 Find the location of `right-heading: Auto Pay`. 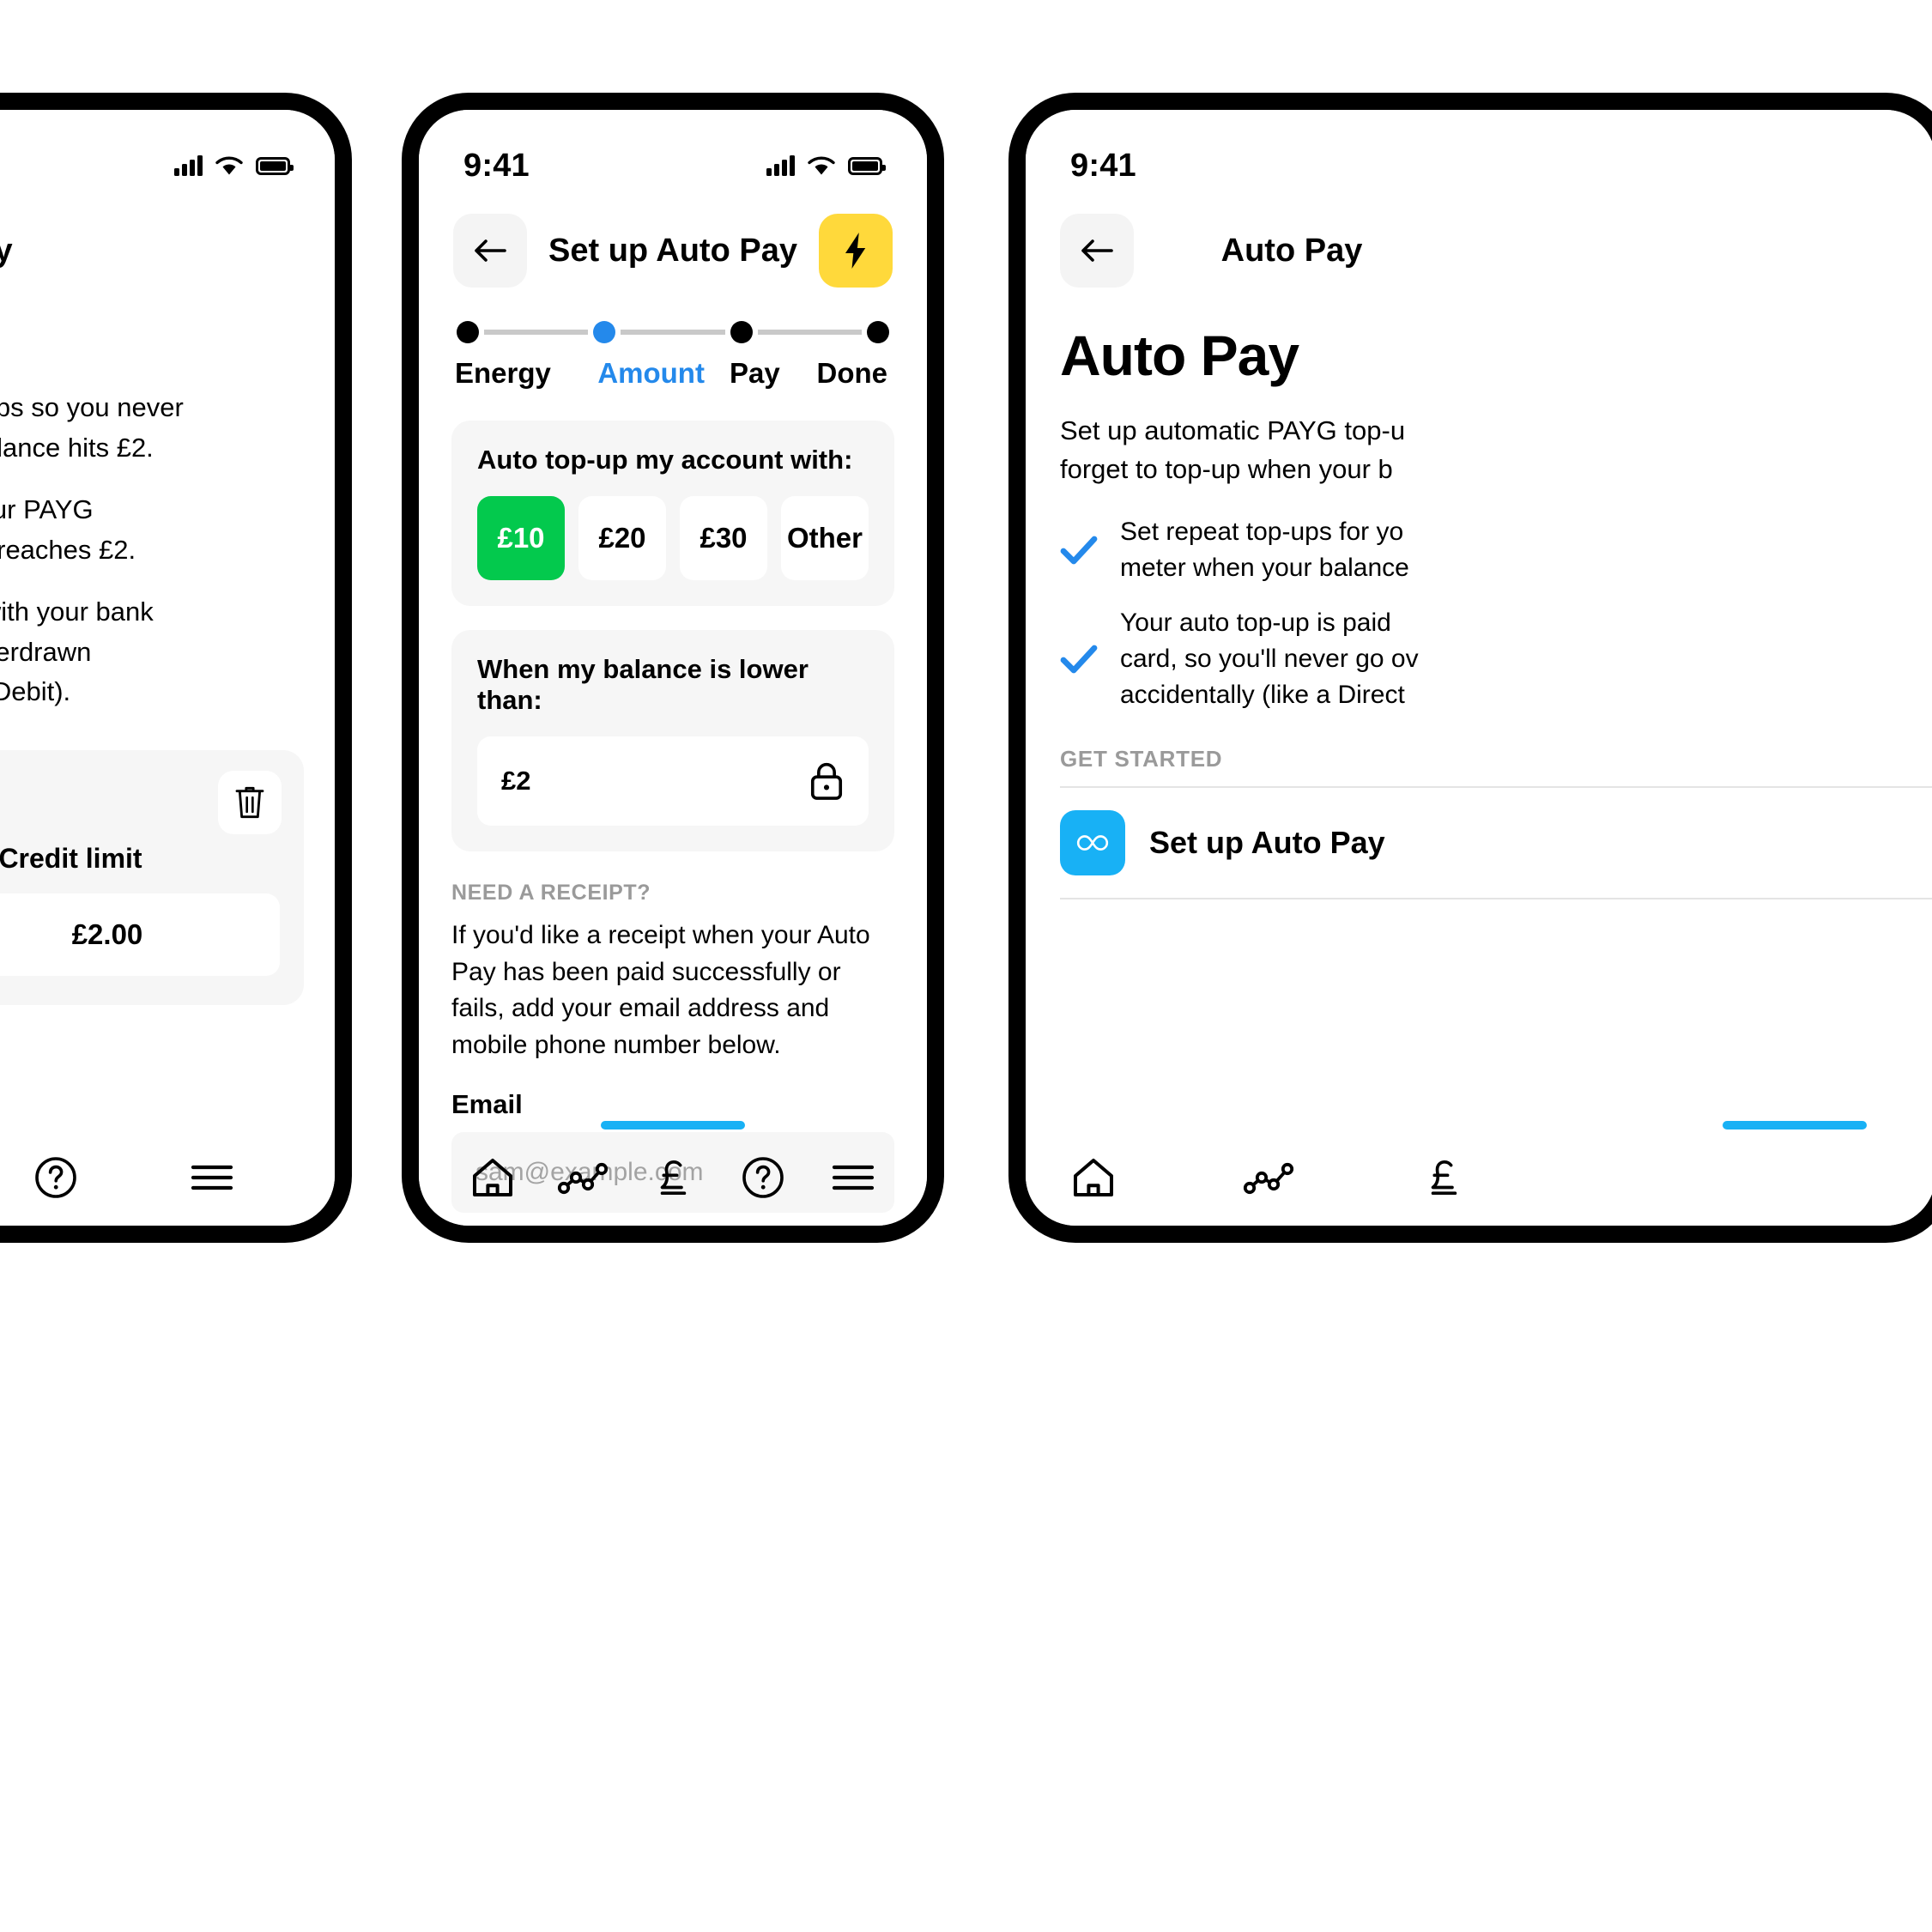

right-heading: Auto Pay is located at coordinates (1179, 356).